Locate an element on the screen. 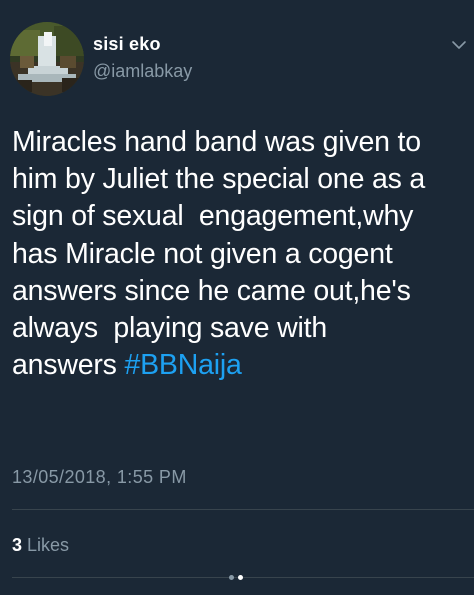  tweet-timestamp: 13/05/2018, 1:55 PM is located at coordinates (99, 477).